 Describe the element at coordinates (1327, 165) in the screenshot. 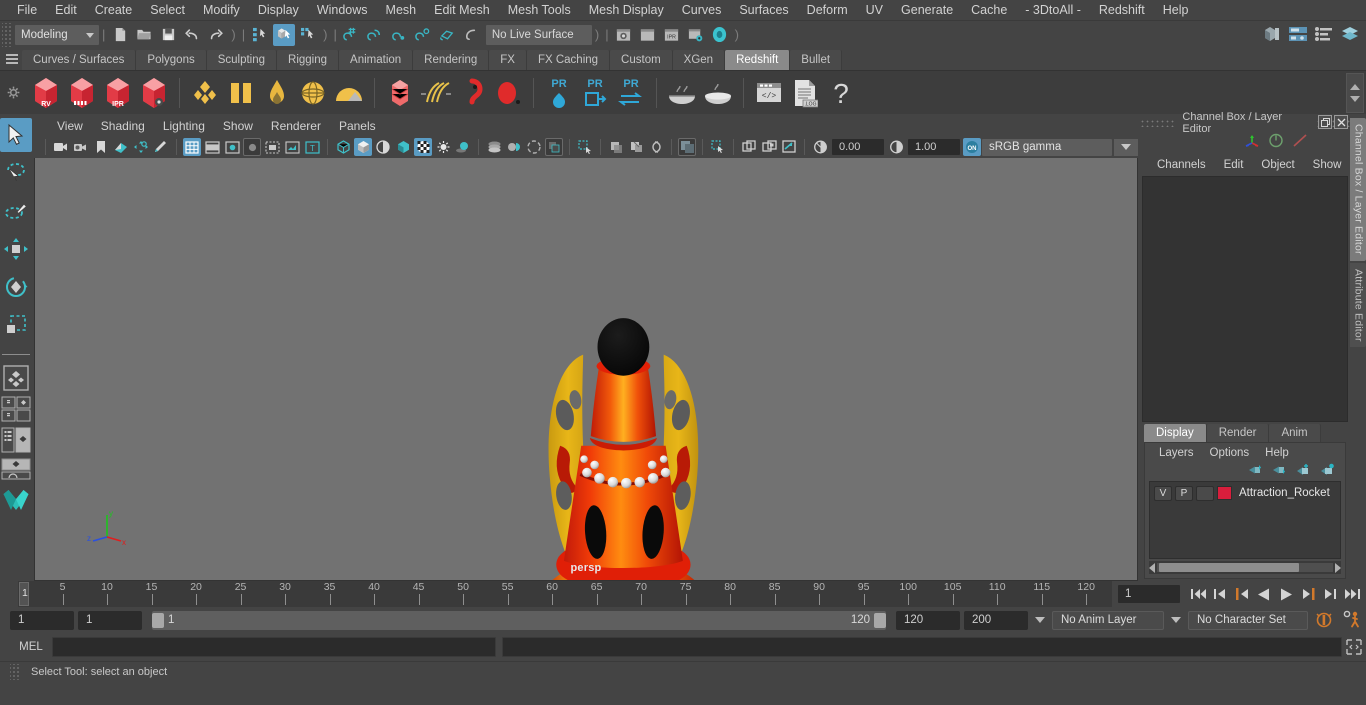

I see `channel-box-menu-show: Show` at that location.